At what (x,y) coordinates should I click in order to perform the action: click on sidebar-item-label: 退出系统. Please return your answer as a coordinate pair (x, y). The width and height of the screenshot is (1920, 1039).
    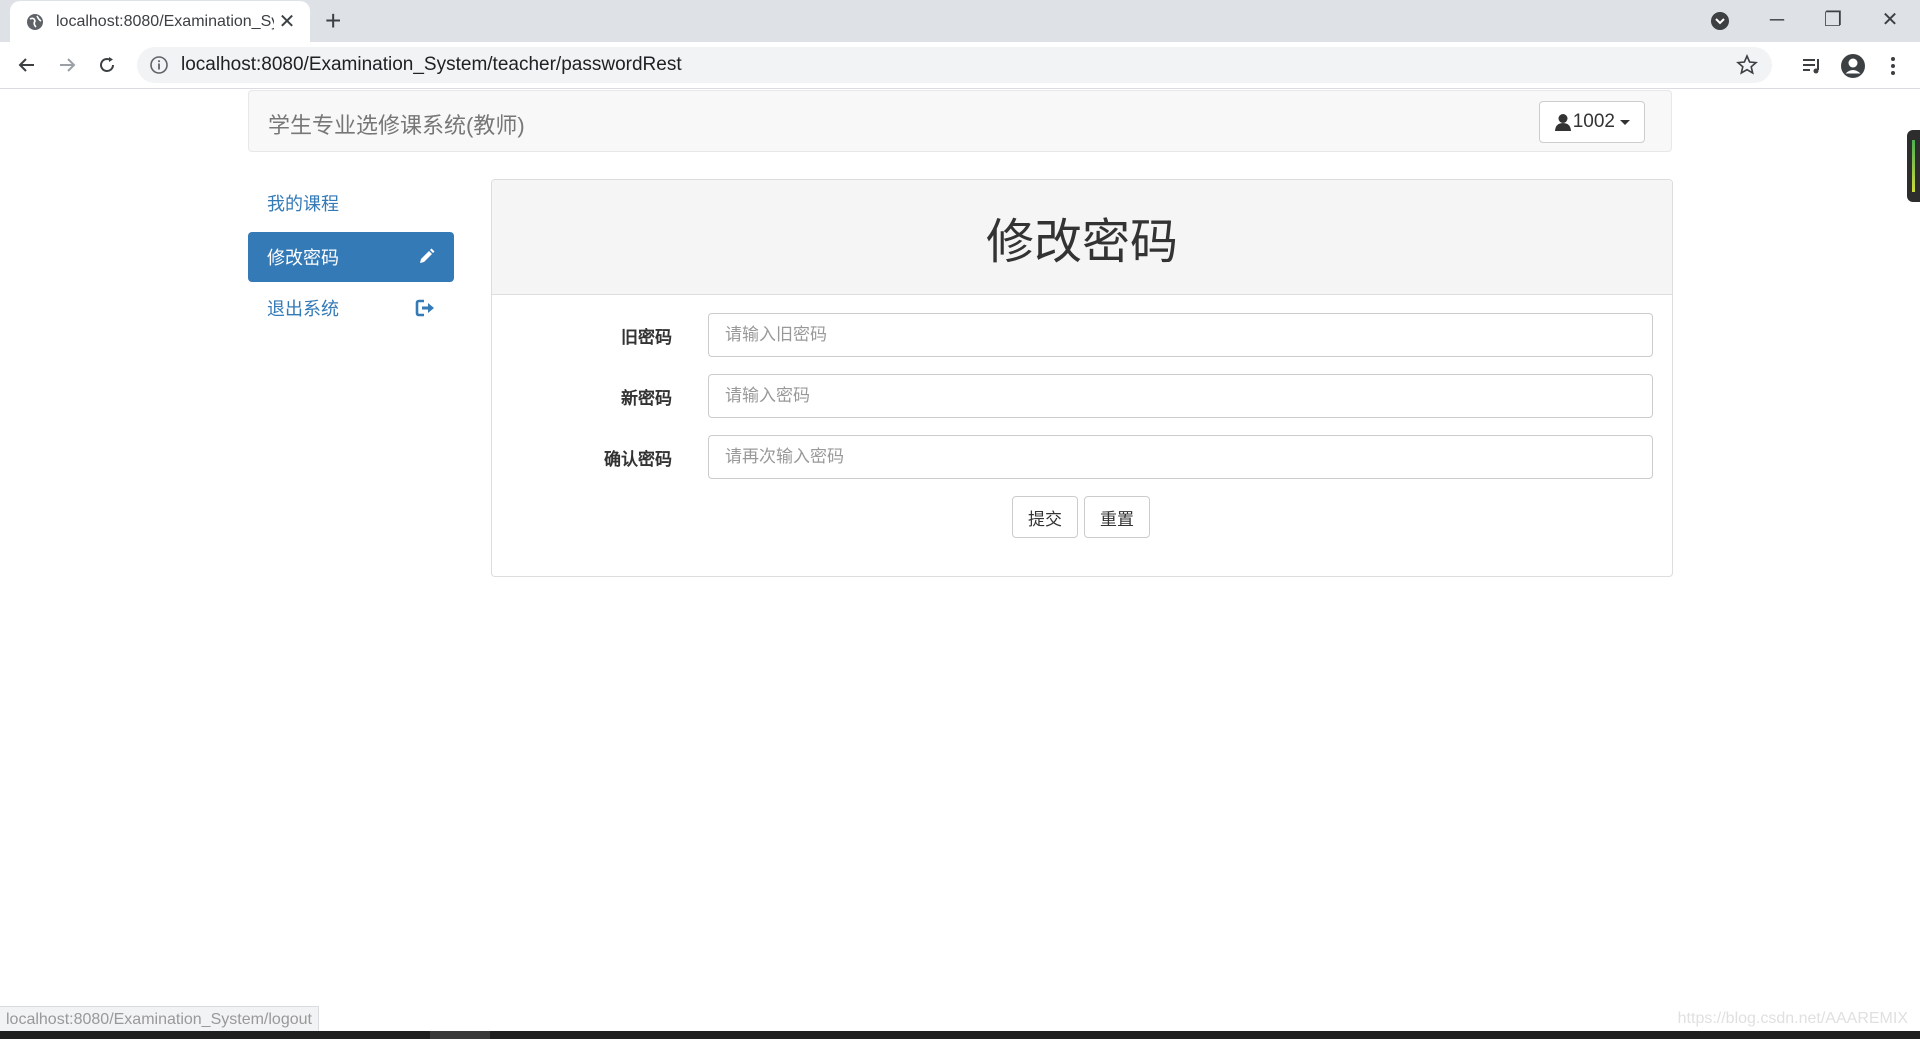
    Looking at the image, I should click on (303, 309).